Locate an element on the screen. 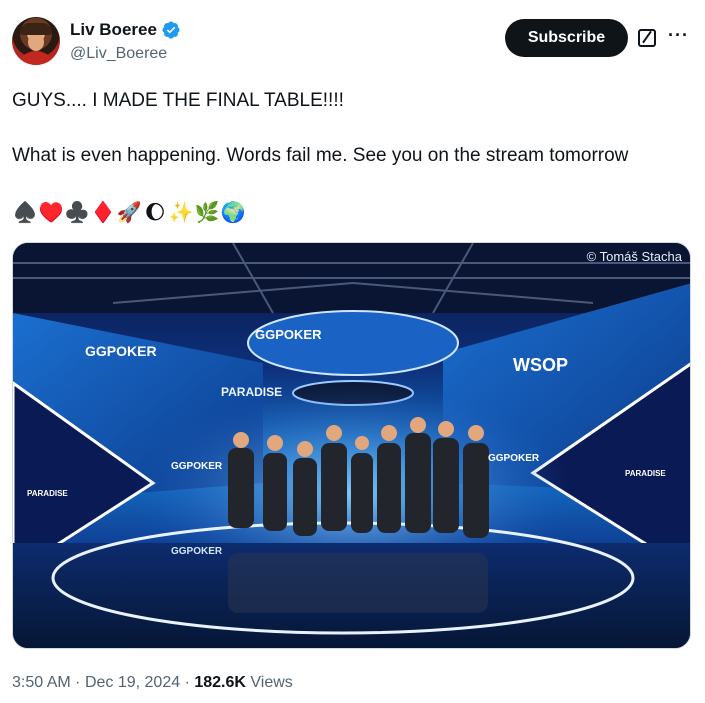 Image resolution: width=705 pixels, height=703 pixels. emoji-row: ♠️ ♥️ ♣️ ♦️ 🚀 🌔 ✨ 🌿 🌍 is located at coordinates (129, 212).